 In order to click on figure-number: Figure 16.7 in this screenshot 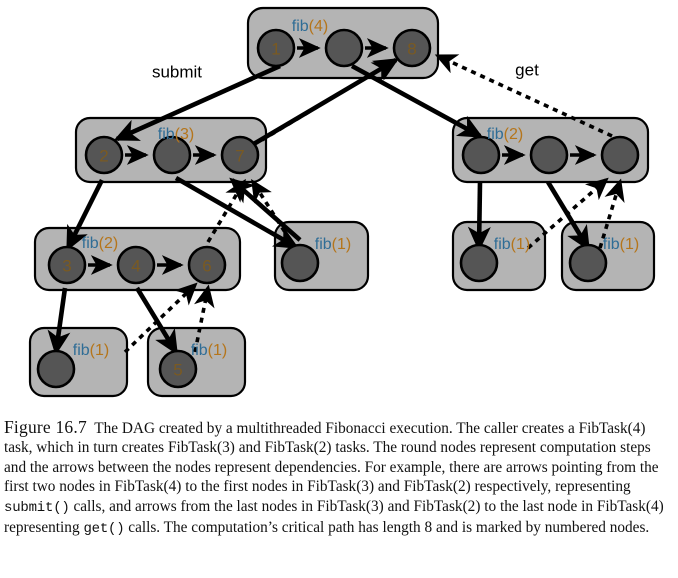, I will do `click(45, 427)`.